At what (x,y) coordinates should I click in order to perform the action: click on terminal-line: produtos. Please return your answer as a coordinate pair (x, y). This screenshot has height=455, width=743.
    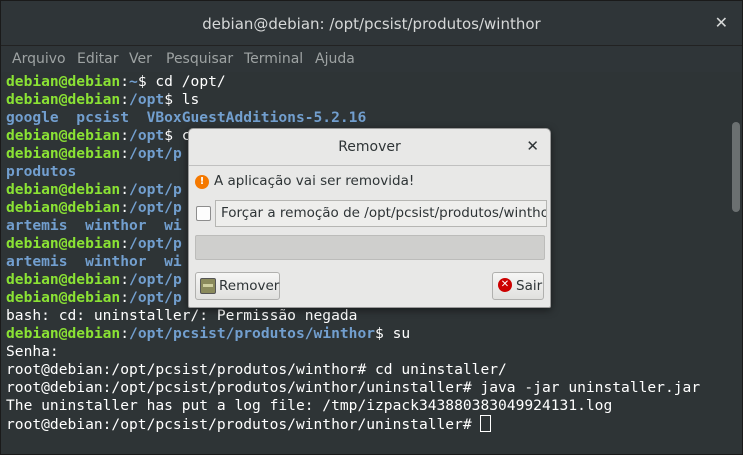
    Looking at the image, I should click on (41, 172).